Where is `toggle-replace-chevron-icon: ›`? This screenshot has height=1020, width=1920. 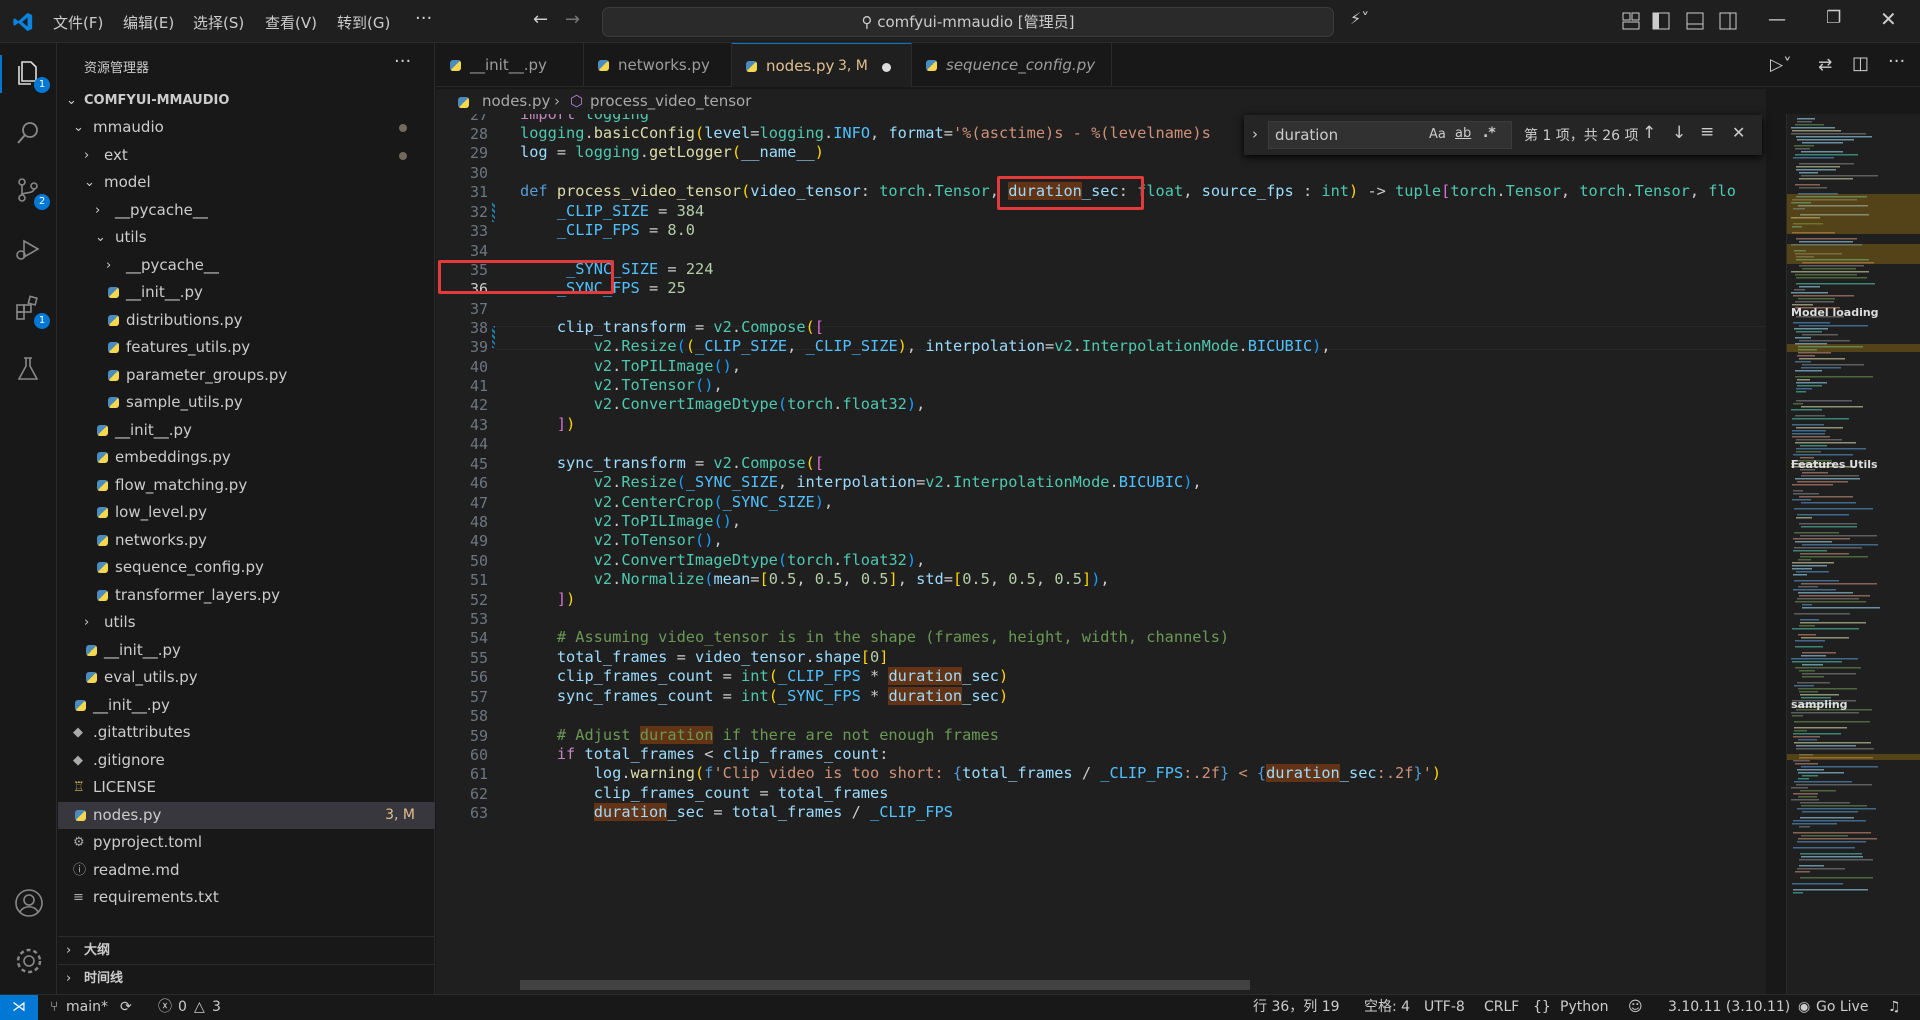 toggle-replace-chevron-icon: › is located at coordinates (1255, 134).